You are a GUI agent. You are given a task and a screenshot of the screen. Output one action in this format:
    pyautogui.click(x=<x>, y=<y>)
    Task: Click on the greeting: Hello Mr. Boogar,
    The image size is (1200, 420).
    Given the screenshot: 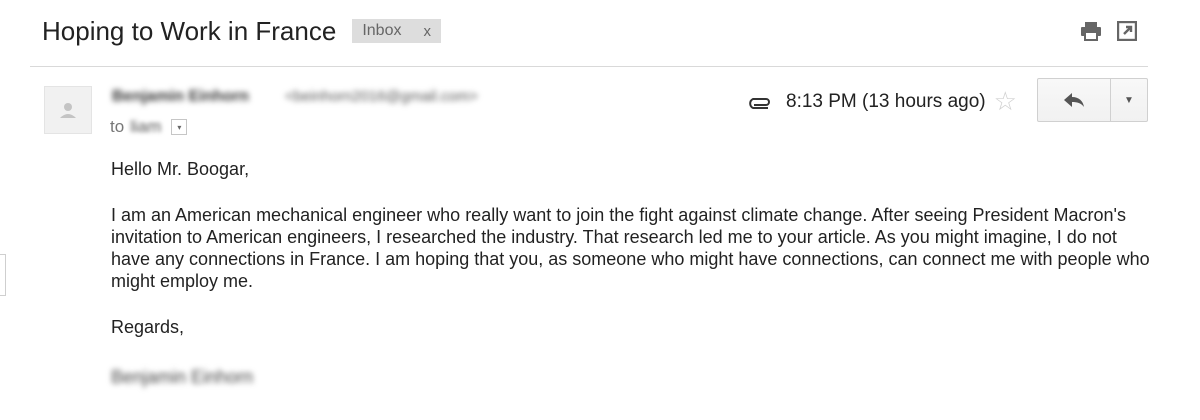 What is the action you would take?
    pyautogui.click(x=180, y=169)
    